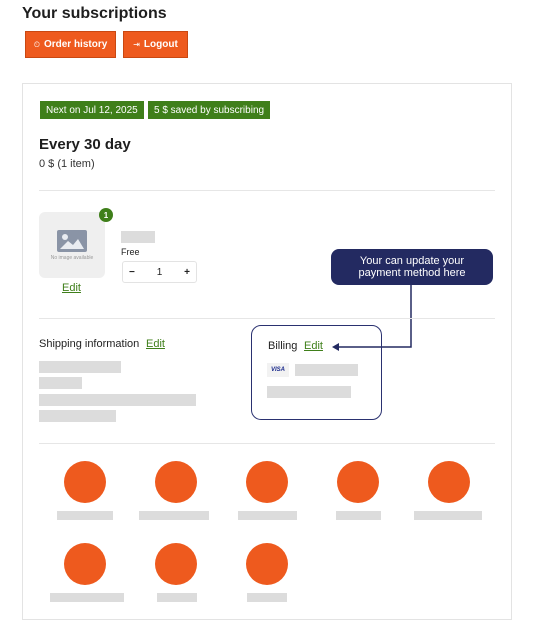 The width and height of the screenshot is (535, 627). What do you see at coordinates (36, 44) in the screenshot?
I see `history-icon: ⏲` at bounding box center [36, 44].